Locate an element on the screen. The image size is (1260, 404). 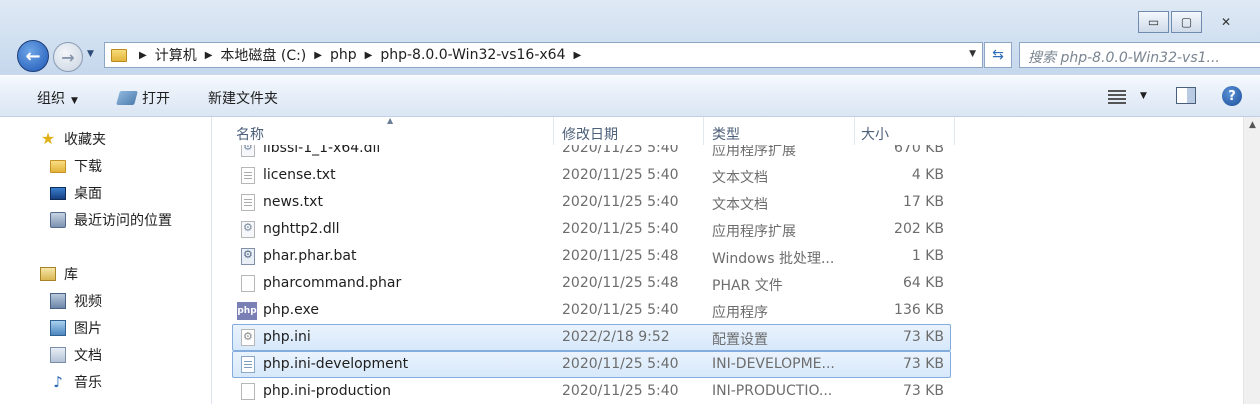
file-size: 1 KB is located at coordinates (927, 256).